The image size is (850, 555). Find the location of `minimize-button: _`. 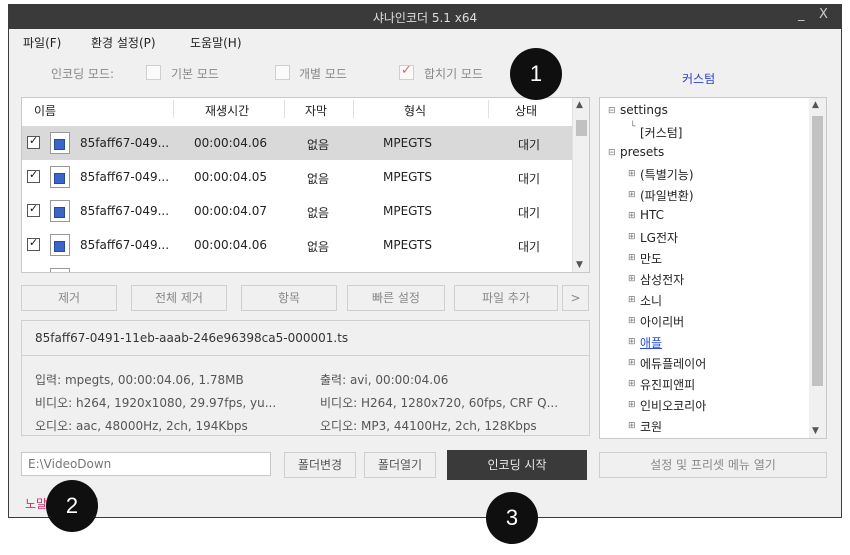

minimize-button: _ is located at coordinates (801, 14).